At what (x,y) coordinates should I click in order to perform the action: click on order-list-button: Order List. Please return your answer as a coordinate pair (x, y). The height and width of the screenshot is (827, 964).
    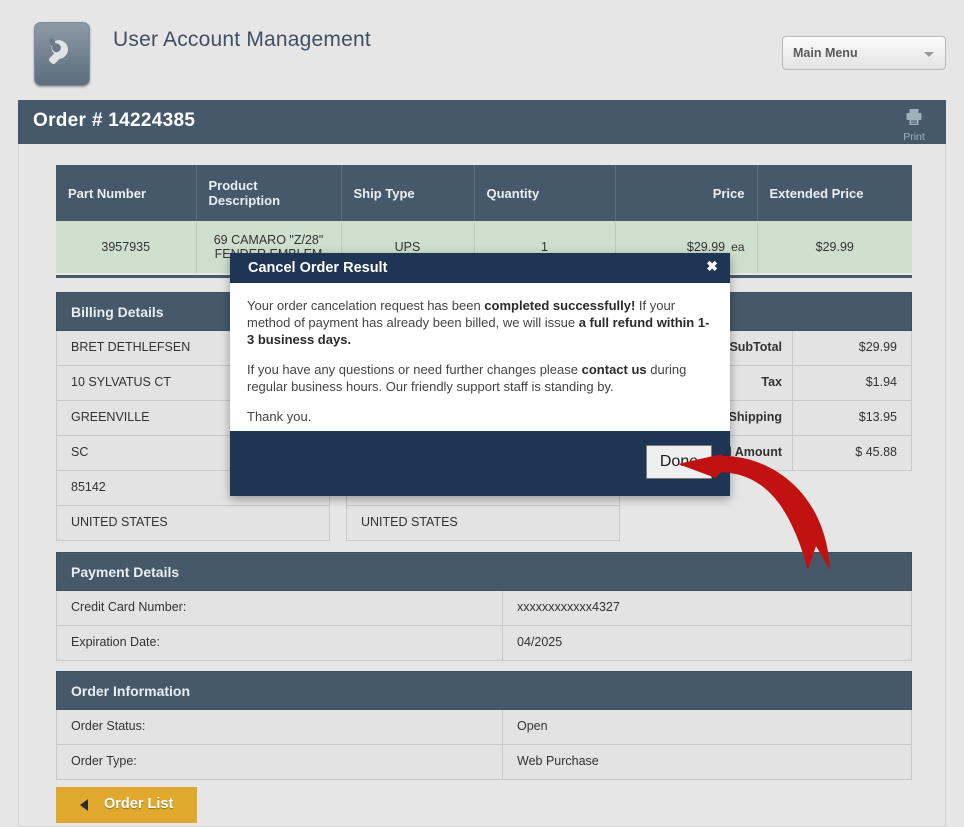
    Looking at the image, I should click on (126, 805).